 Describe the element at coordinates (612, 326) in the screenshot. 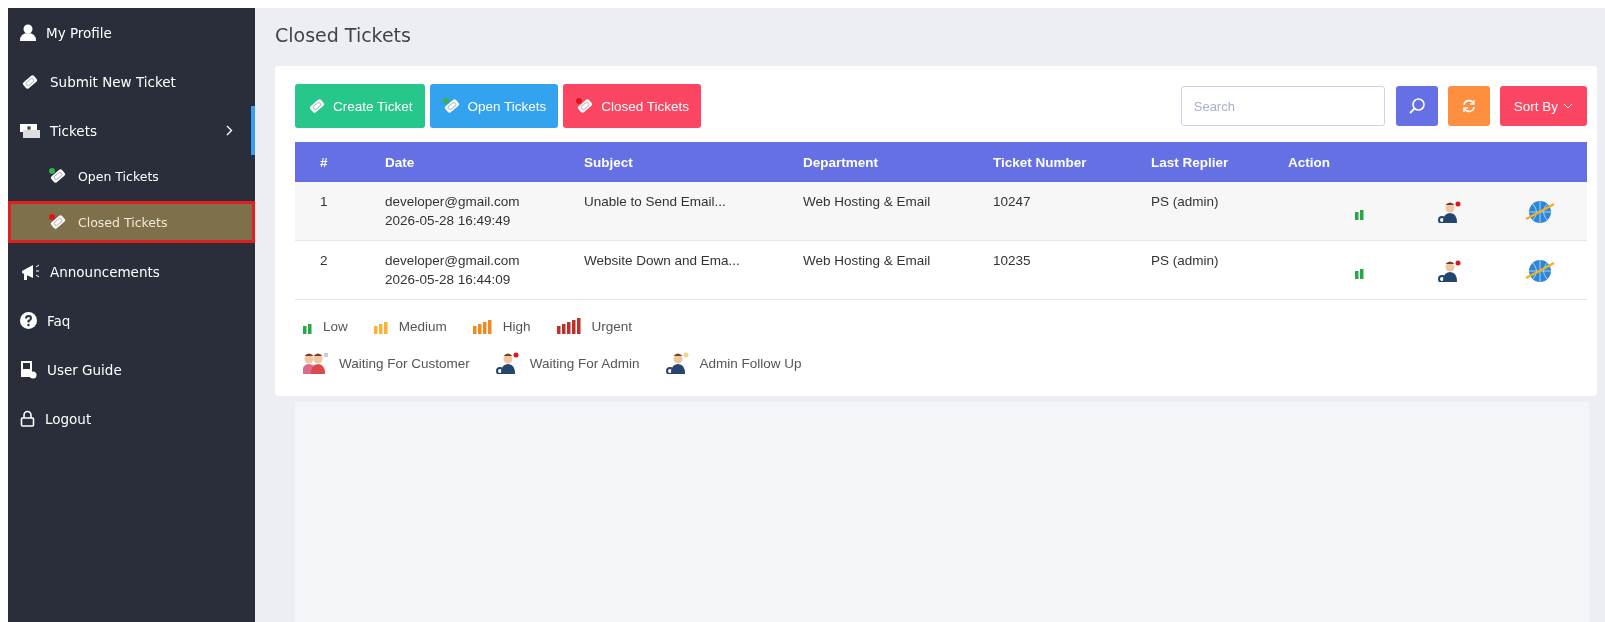

I see `legend-label: Urgent` at that location.